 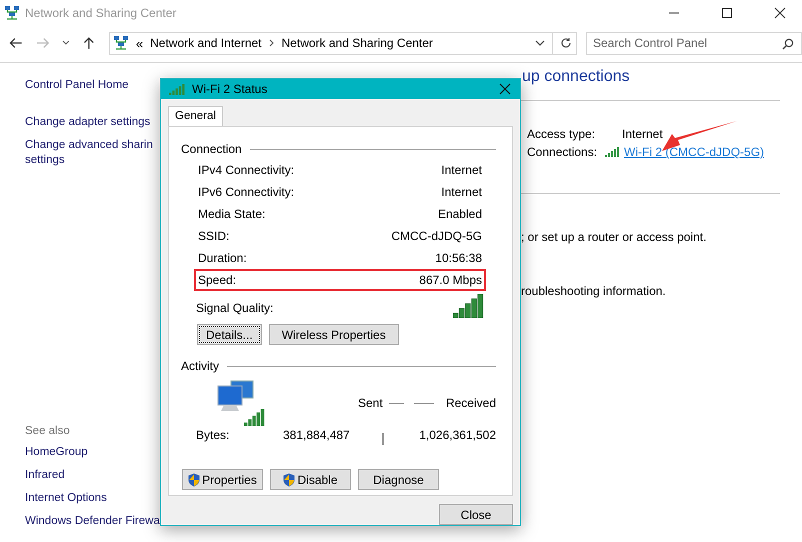 What do you see at coordinates (468, 306) in the screenshot?
I see `signal-strength-icon` at bounding box center [468, 306].